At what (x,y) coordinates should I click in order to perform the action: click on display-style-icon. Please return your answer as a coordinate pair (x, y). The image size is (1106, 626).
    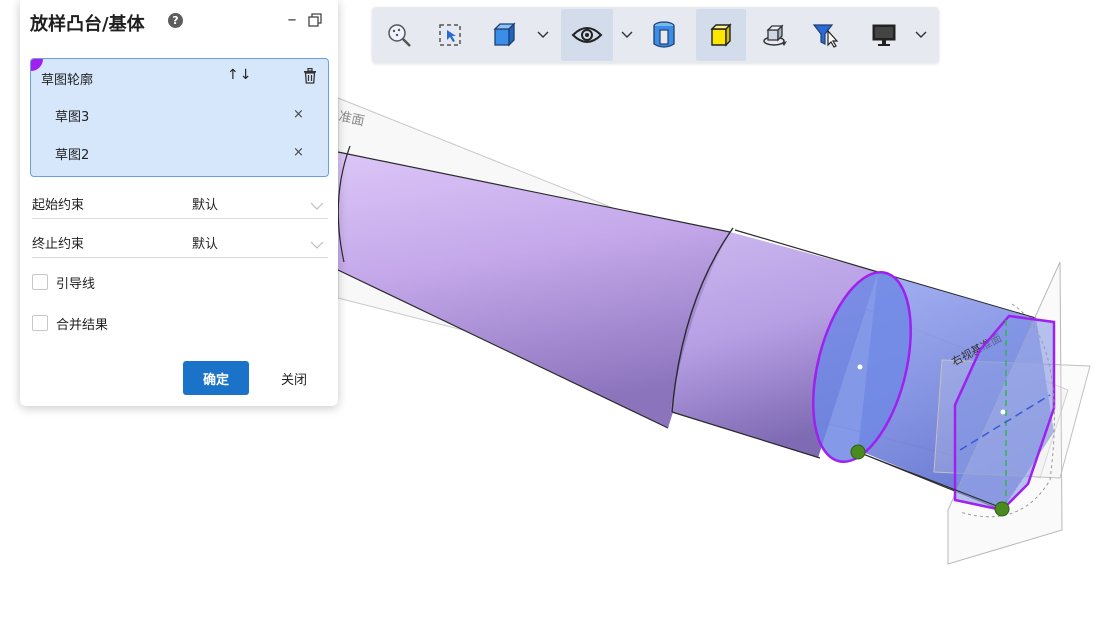
    Looking at the image, I should click on (587, 35).